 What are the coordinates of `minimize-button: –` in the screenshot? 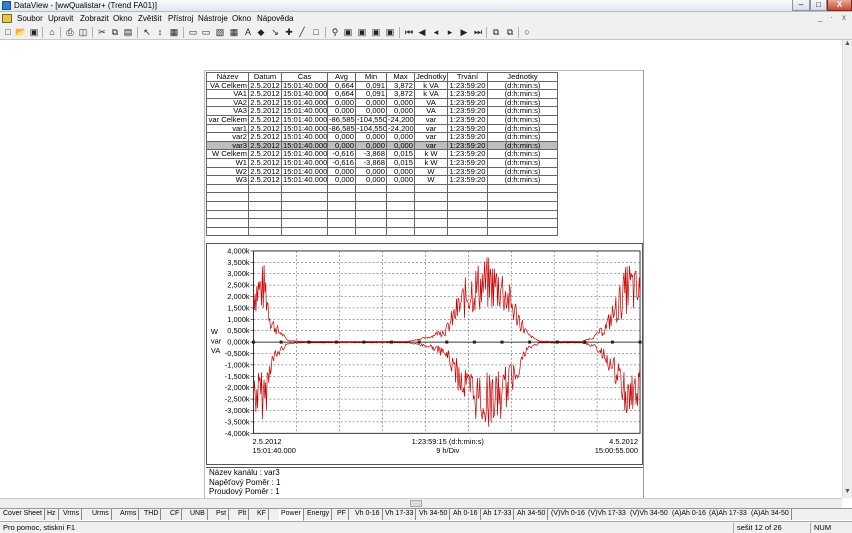 It's located at (801, 5).